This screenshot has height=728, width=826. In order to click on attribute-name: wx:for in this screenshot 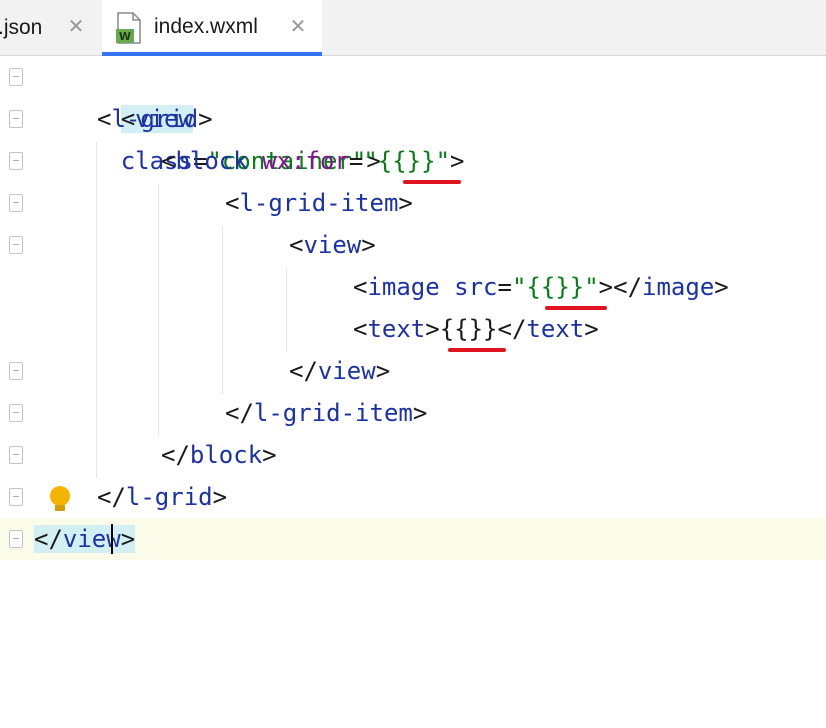, I will do `click(305, 161)`.